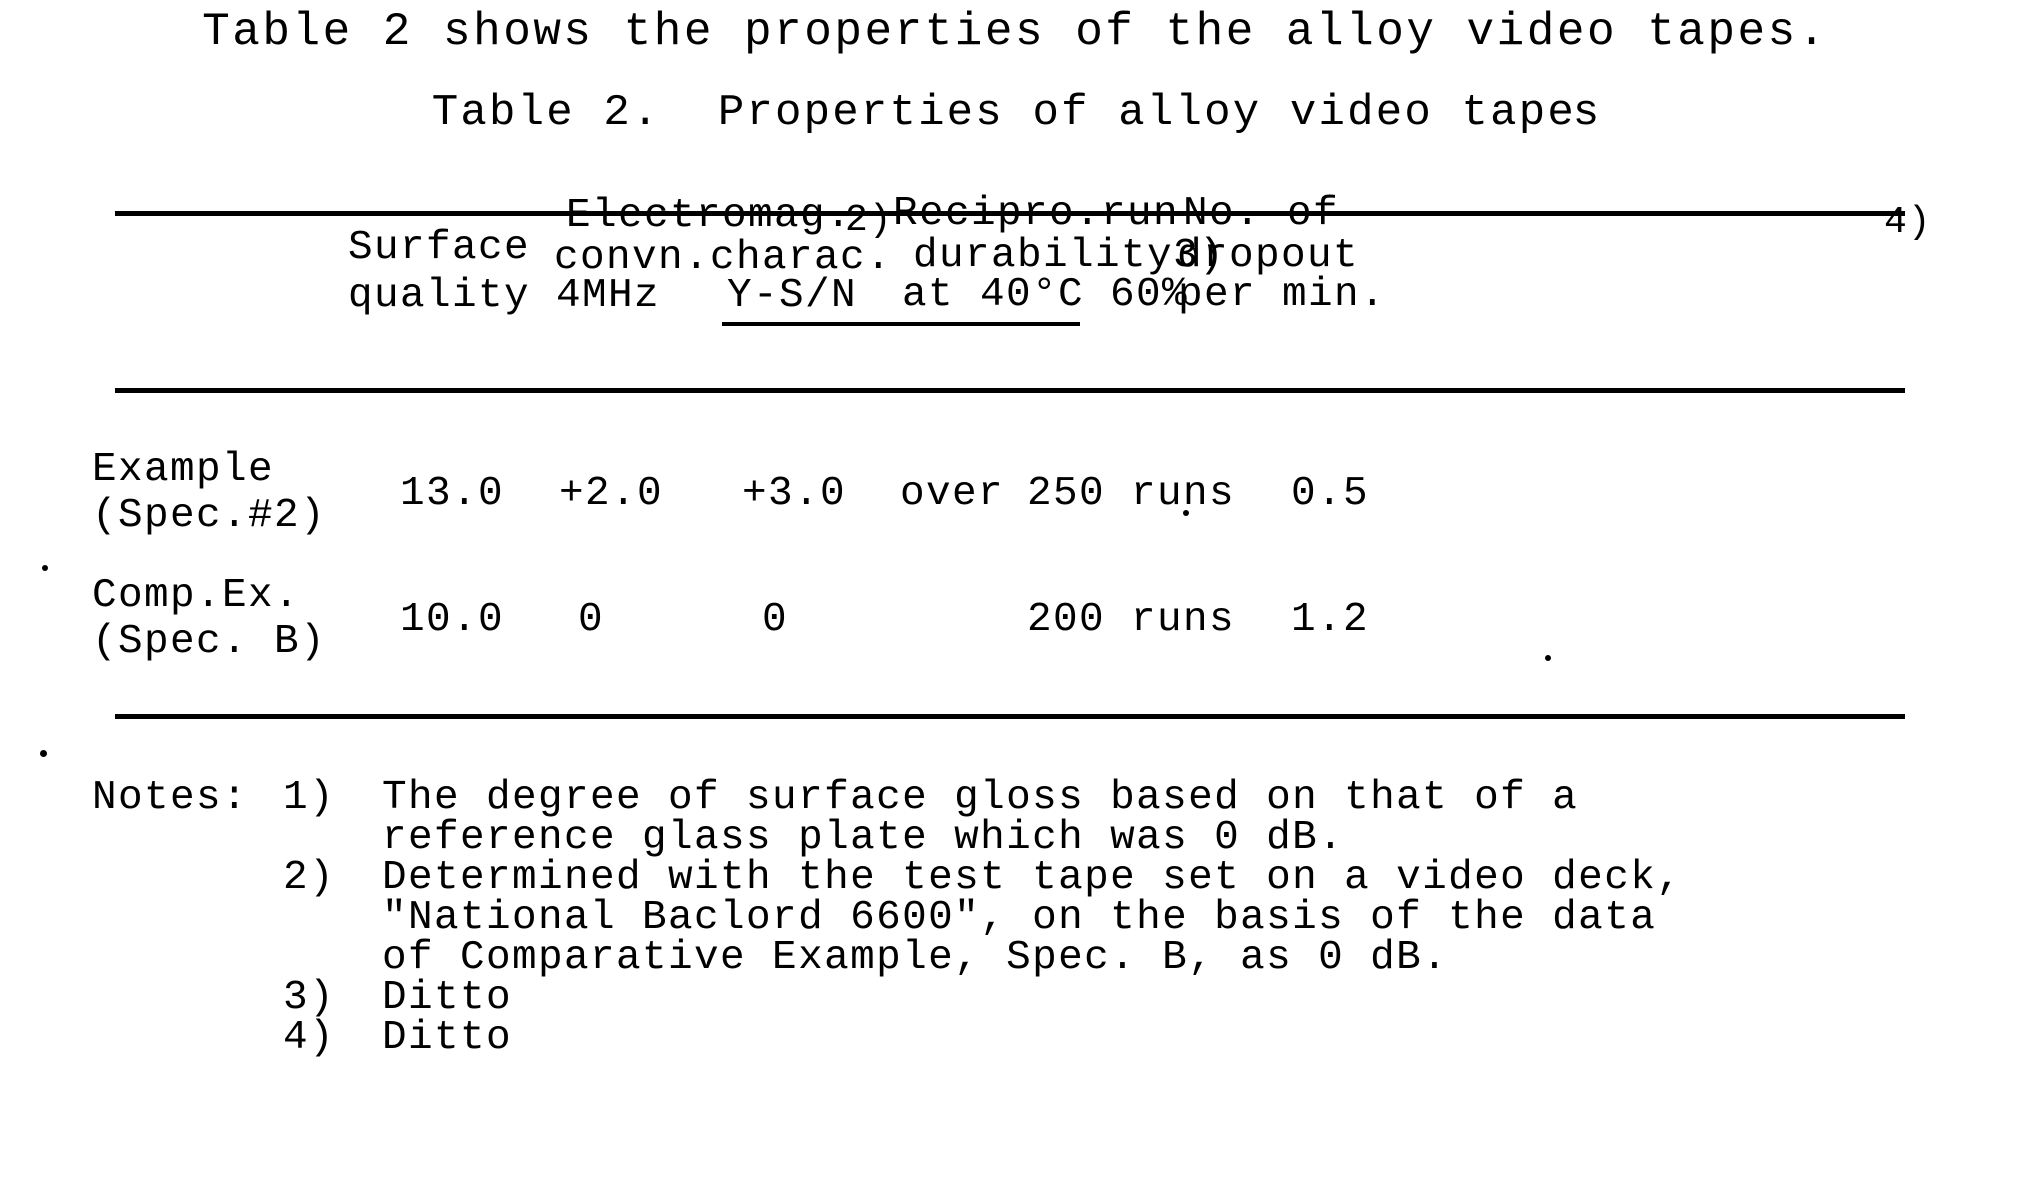  Describe the element at coordinates (309, 798) in the screenshot. I see `note-number-1: 1)` at that location.